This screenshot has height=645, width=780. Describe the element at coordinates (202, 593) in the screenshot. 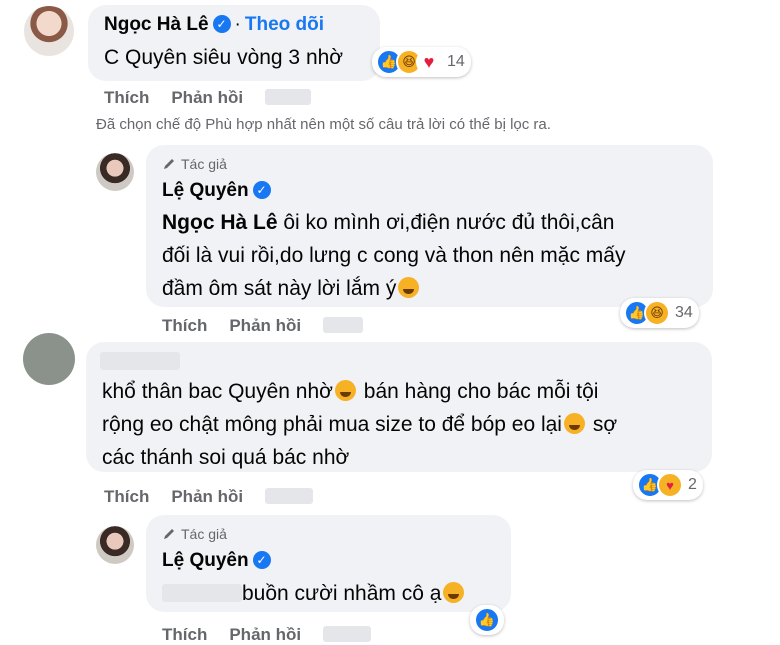

I see `reply2-mention-blurred` at that location.